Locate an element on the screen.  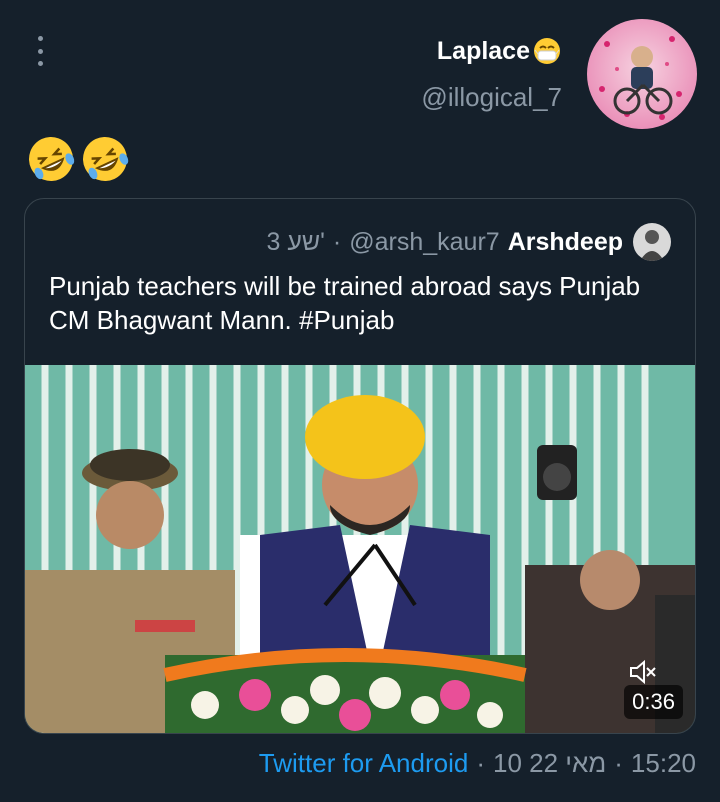
author-handle: @illogical_7 is located at coordinates (491, 97).